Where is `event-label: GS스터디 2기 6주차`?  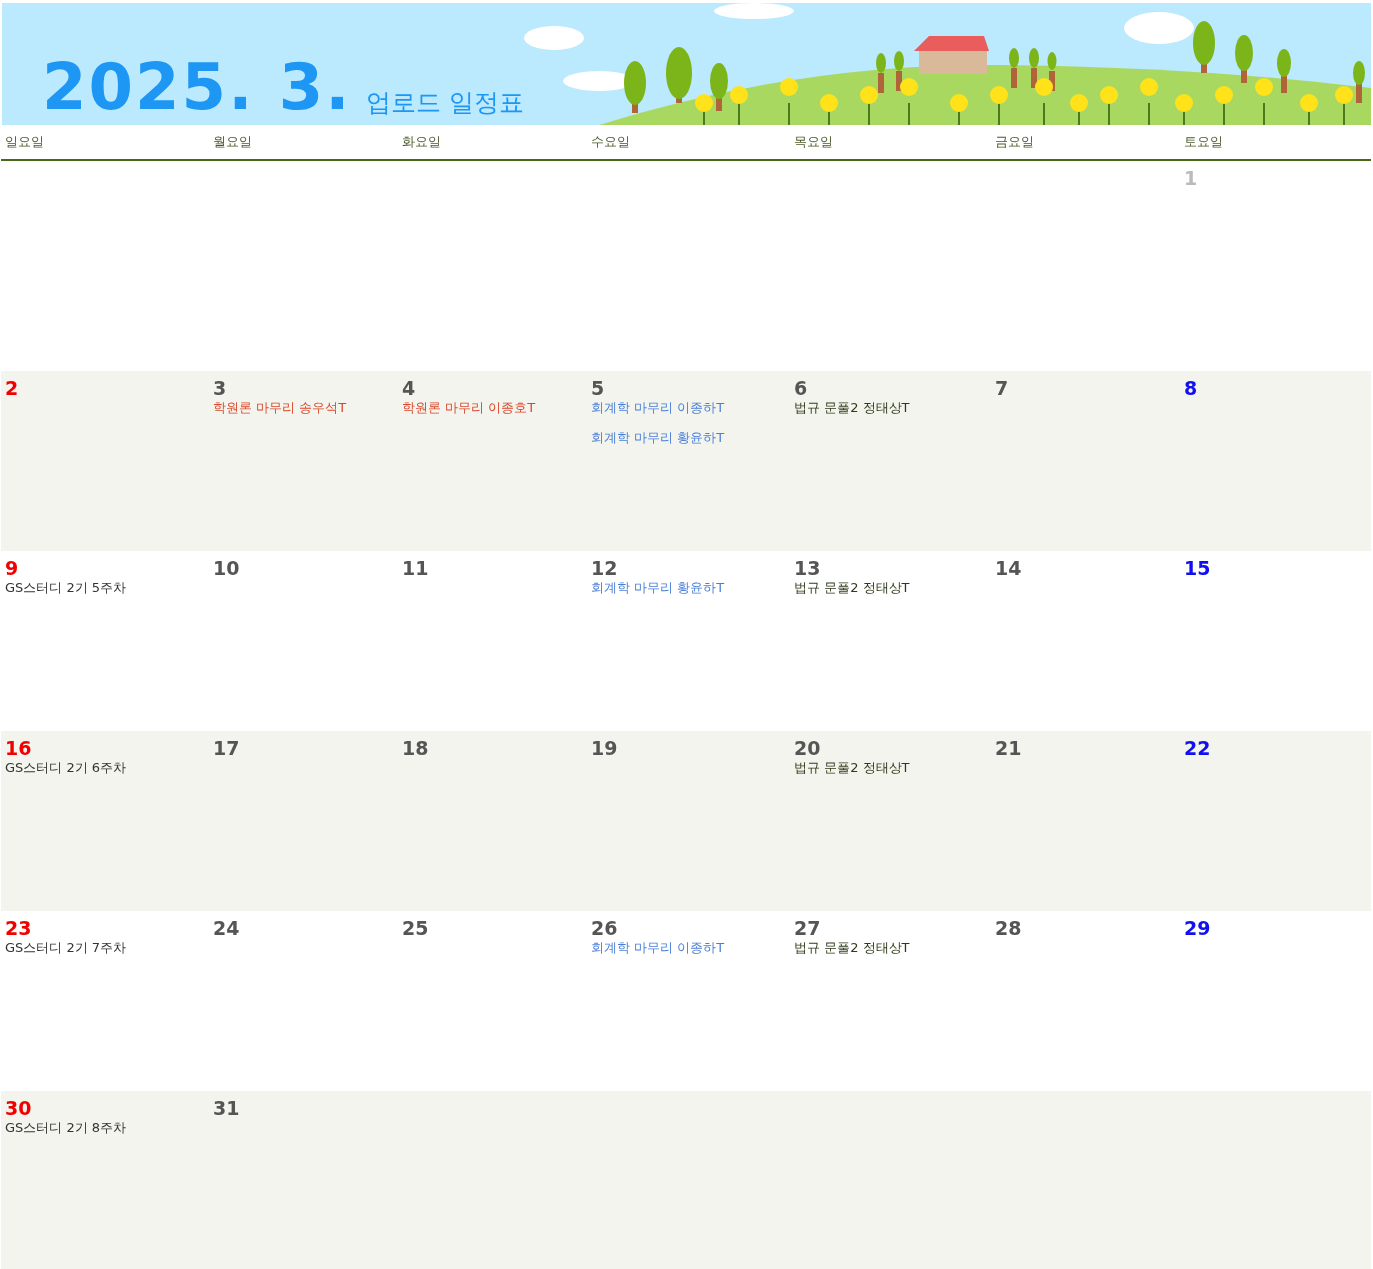
event-label: GS스터디 2기 6주차 is located at coordinates (66, 768).